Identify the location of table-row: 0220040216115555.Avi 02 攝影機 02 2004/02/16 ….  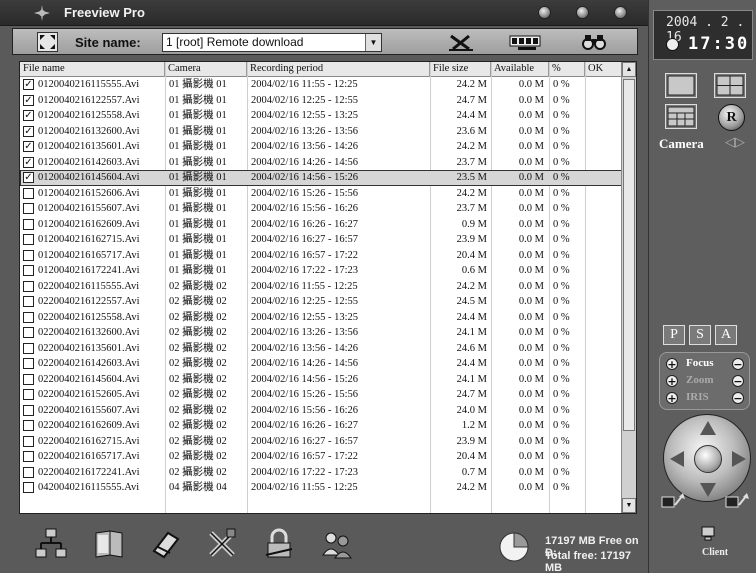
(321, 287).